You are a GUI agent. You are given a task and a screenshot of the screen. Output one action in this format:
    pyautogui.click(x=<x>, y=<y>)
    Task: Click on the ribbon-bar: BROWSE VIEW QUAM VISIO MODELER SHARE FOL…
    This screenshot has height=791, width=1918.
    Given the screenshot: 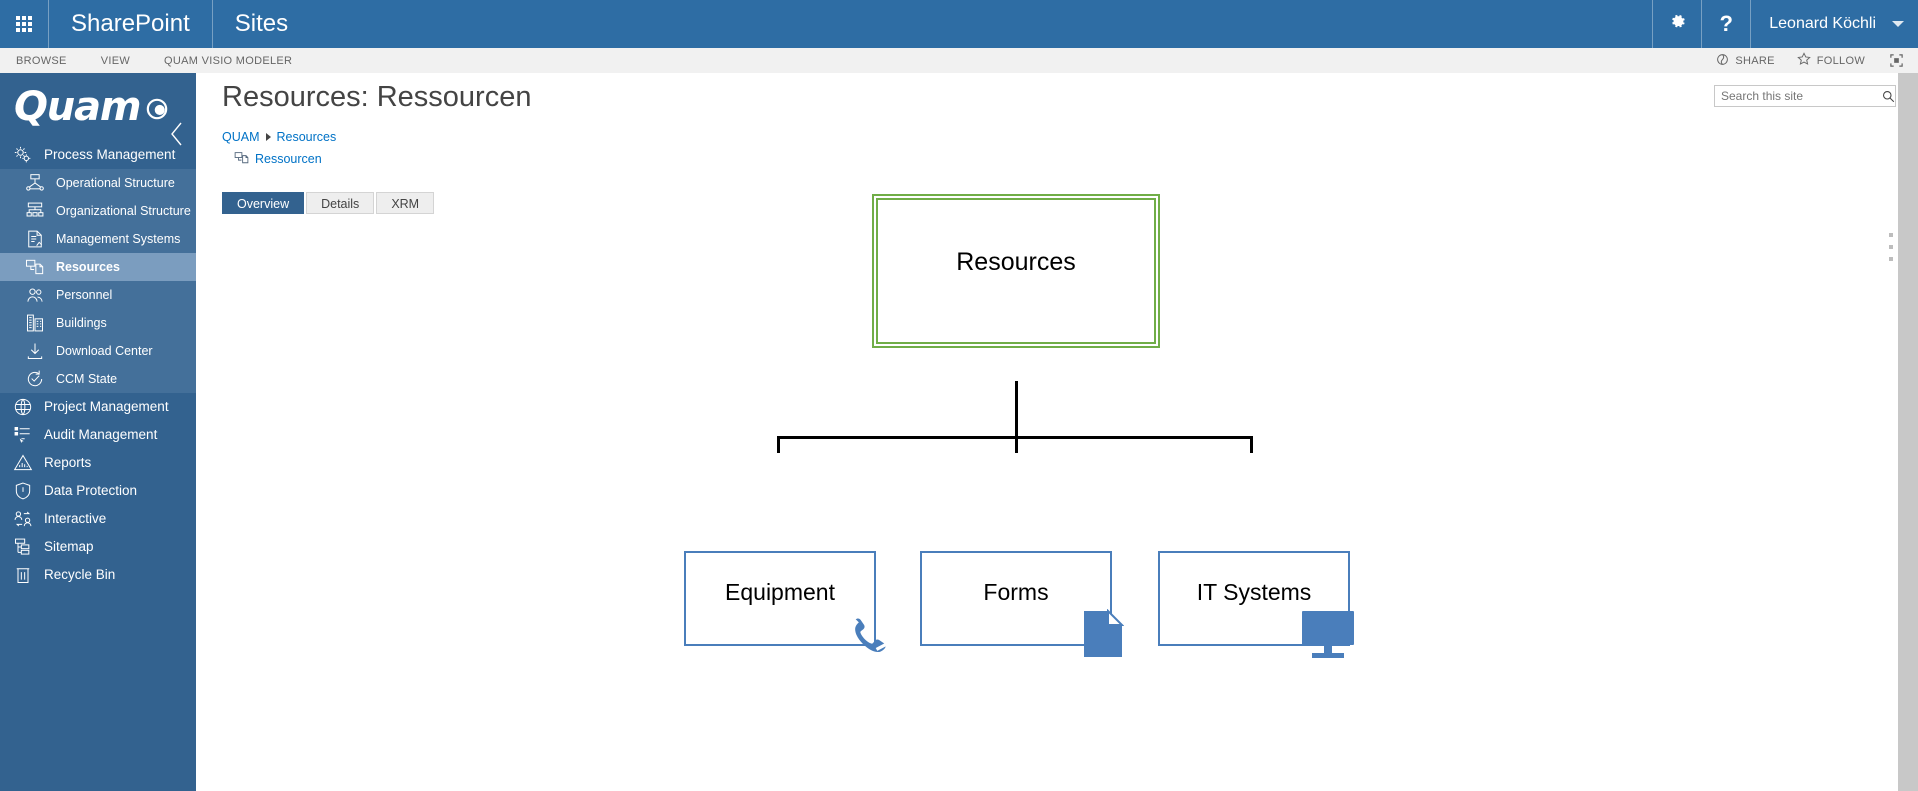 What is the action you would take?
    pyautogui.click(x=959, y=60)
    